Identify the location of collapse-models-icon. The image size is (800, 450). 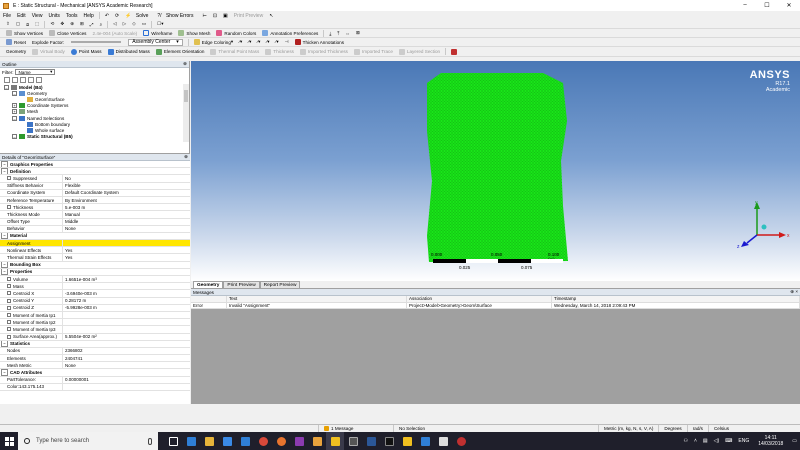
(31, 80).